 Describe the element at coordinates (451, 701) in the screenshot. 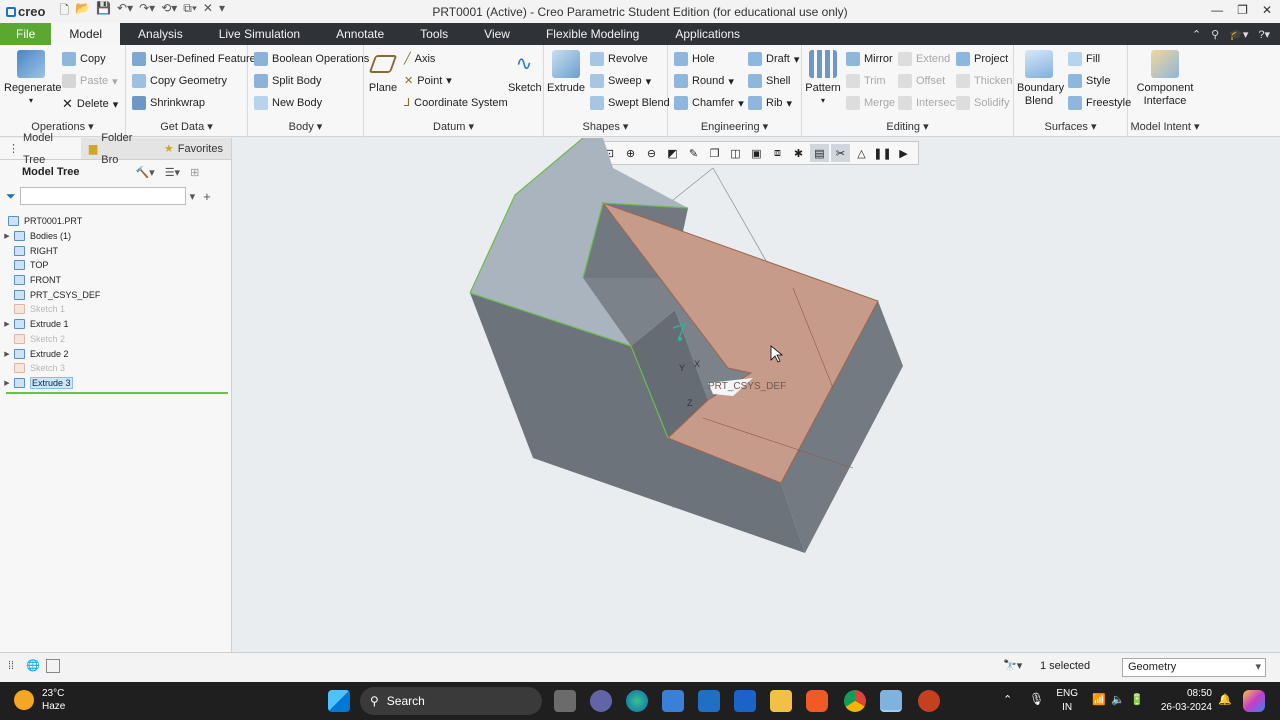

I see `taskbar-search: ⚲ Search` at that location.